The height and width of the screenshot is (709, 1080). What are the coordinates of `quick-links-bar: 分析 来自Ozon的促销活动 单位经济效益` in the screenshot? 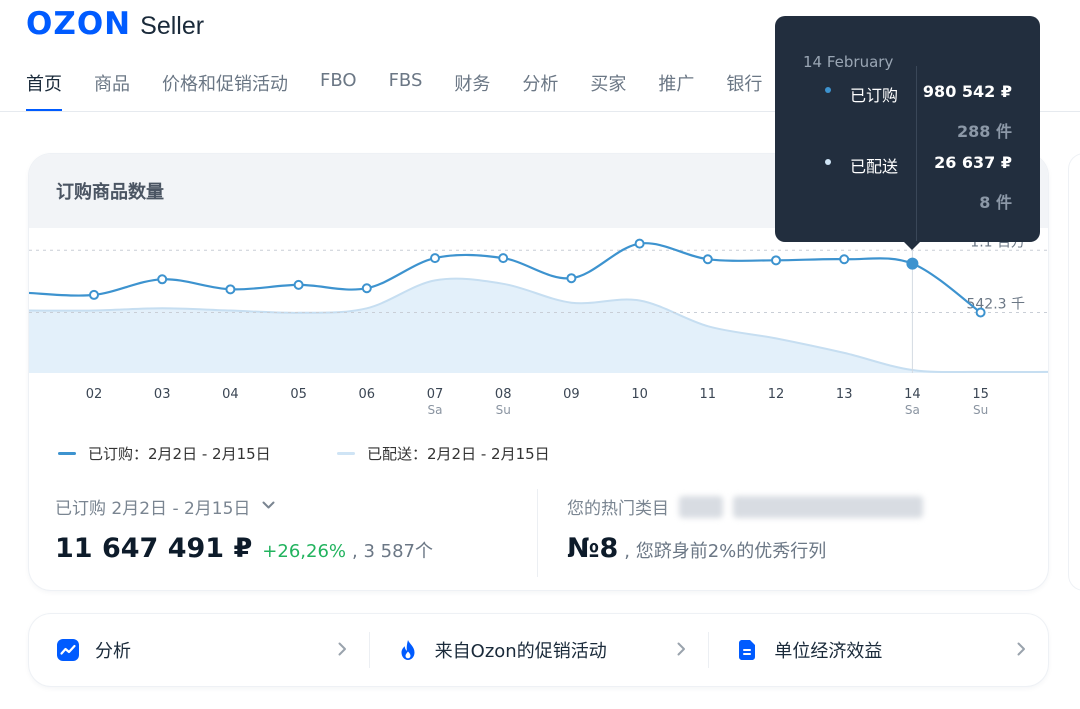 It's located at (538, 650).